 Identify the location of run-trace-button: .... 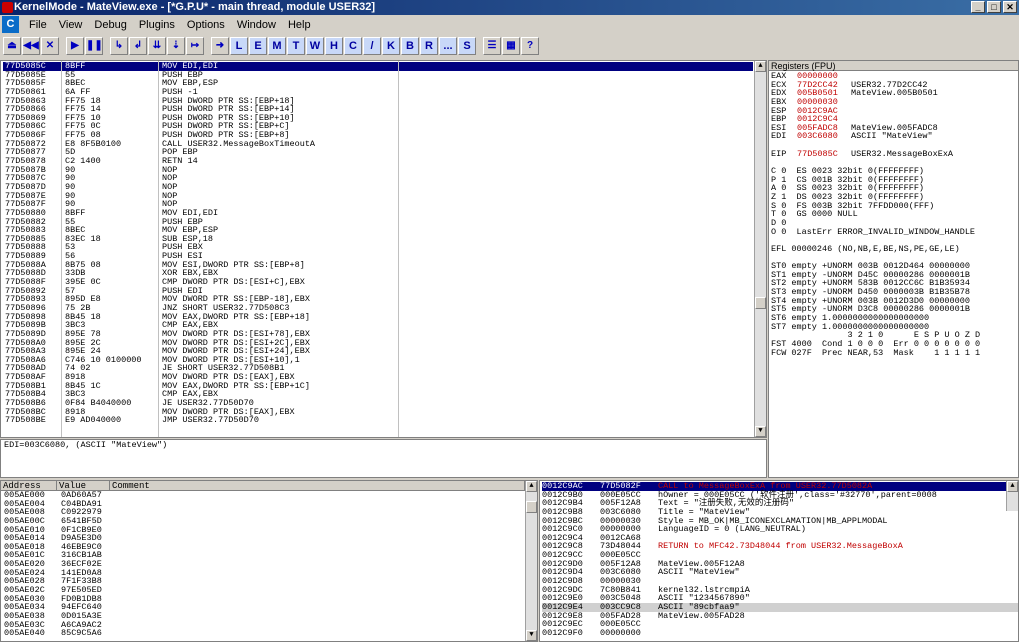
(448, 46).